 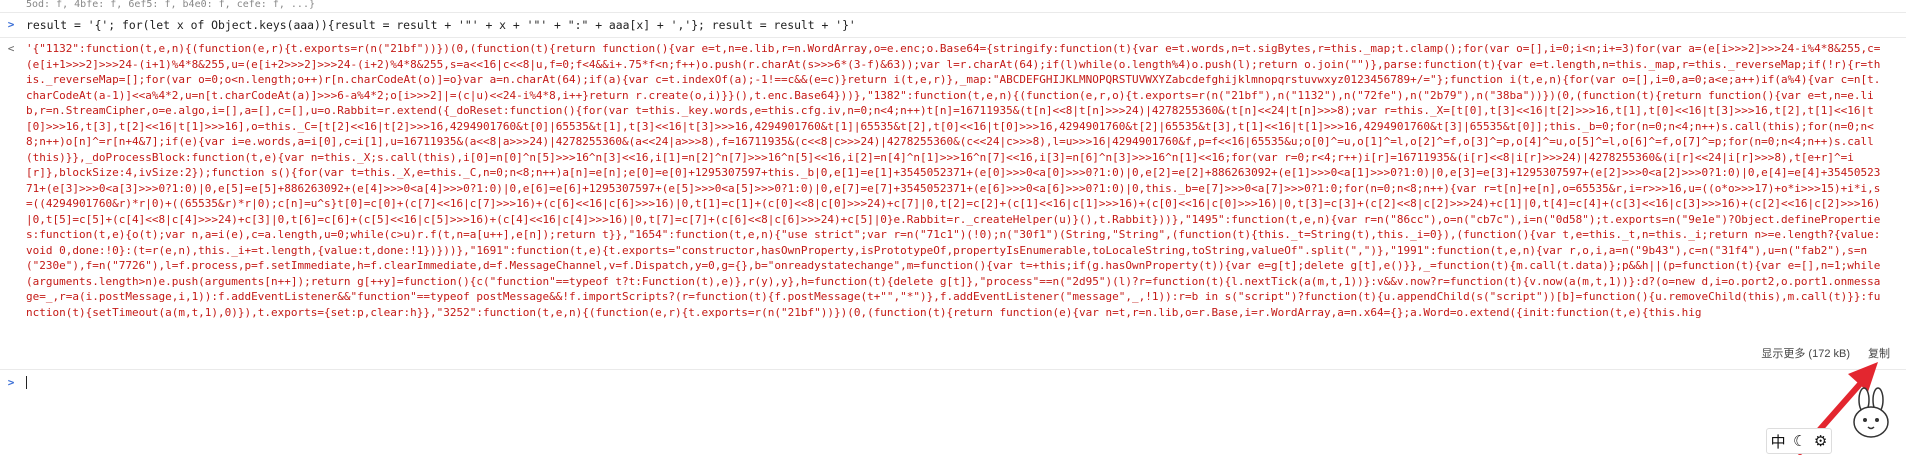 What do you see at coordinates (11, 48) in the screenshot?
I see `result-prompt-icon: <` at bounding box center [11, 48].